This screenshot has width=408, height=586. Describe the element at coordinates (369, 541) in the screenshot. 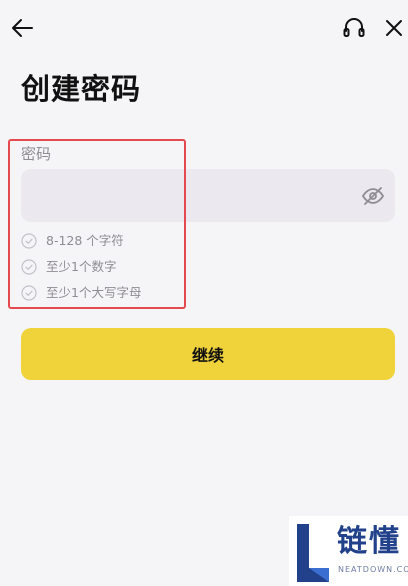

I see `brand-name: 链懂` at that location.